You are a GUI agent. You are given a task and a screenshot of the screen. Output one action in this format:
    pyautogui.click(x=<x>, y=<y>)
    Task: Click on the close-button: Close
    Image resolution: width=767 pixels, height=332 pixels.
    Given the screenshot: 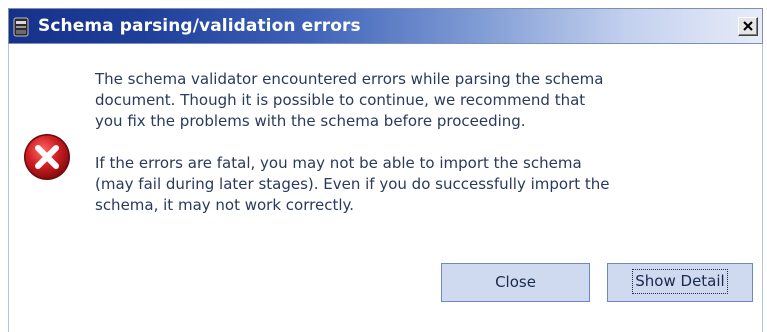 What is the action you would take?
    pyautogui.click(x=515, y=282)
    